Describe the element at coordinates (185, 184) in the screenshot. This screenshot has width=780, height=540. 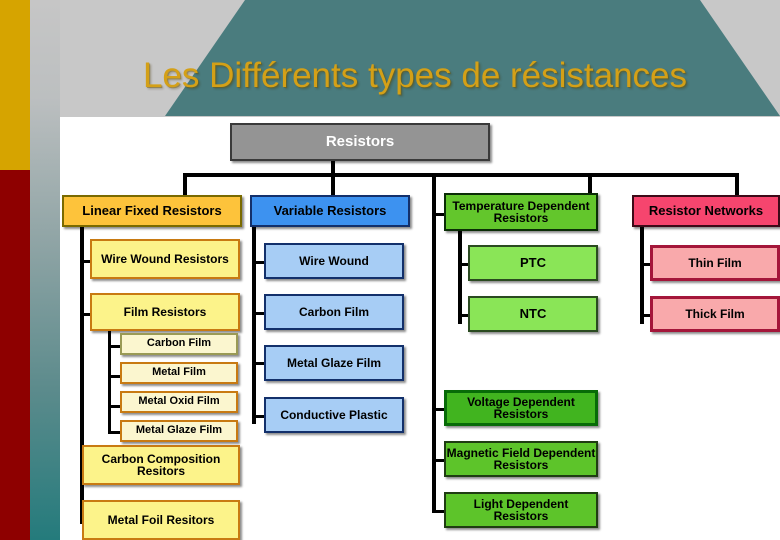
I see `connector-drop-linear` at that location.